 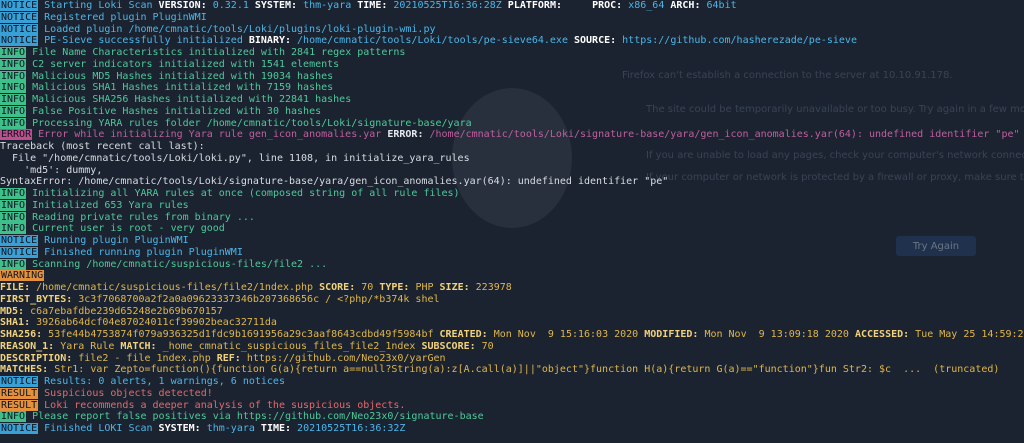 I want to click on log-key: FILE:, so click(x=15, y=287).